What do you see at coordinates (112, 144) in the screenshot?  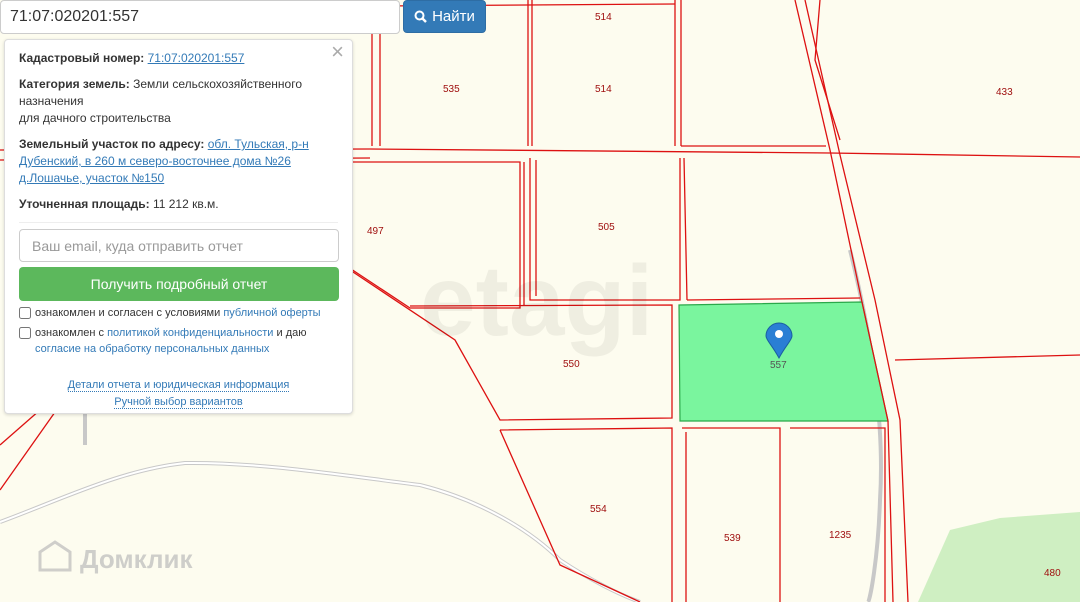 I see `address-label: Земельный участок по адресу:` at bounding box center [112, 144].